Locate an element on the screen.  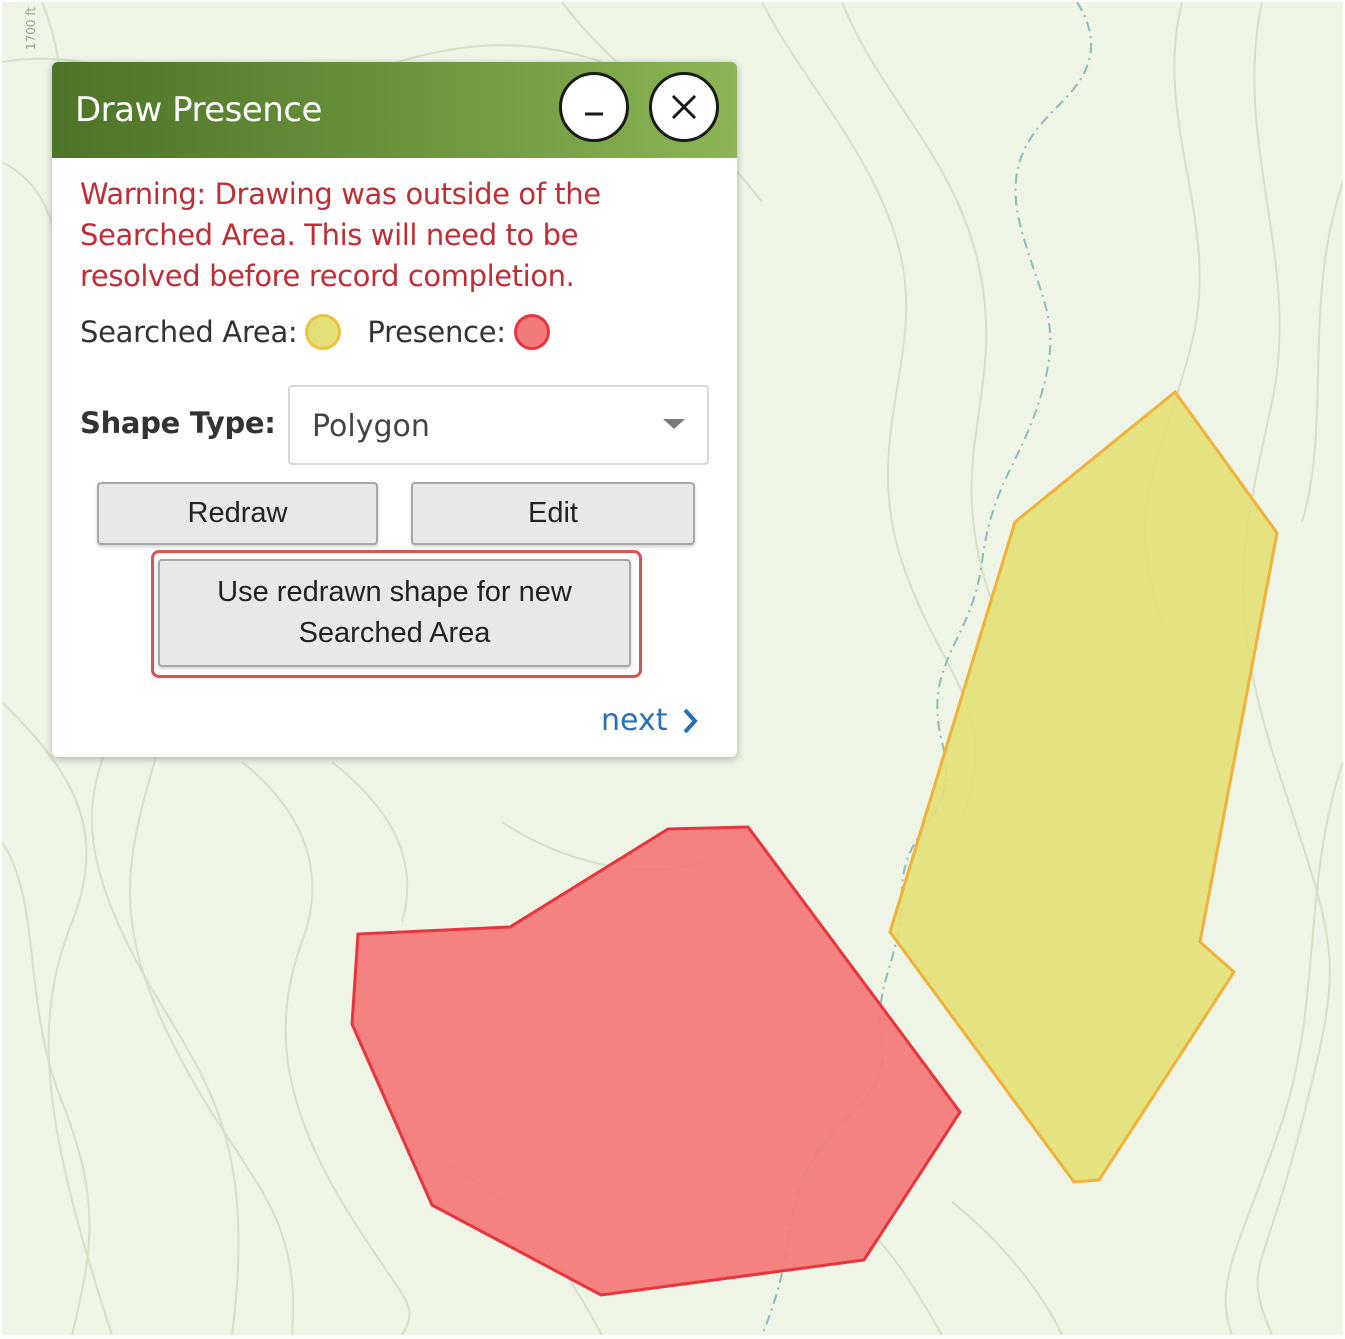
next-link: next is located at coordinates (650, 720).